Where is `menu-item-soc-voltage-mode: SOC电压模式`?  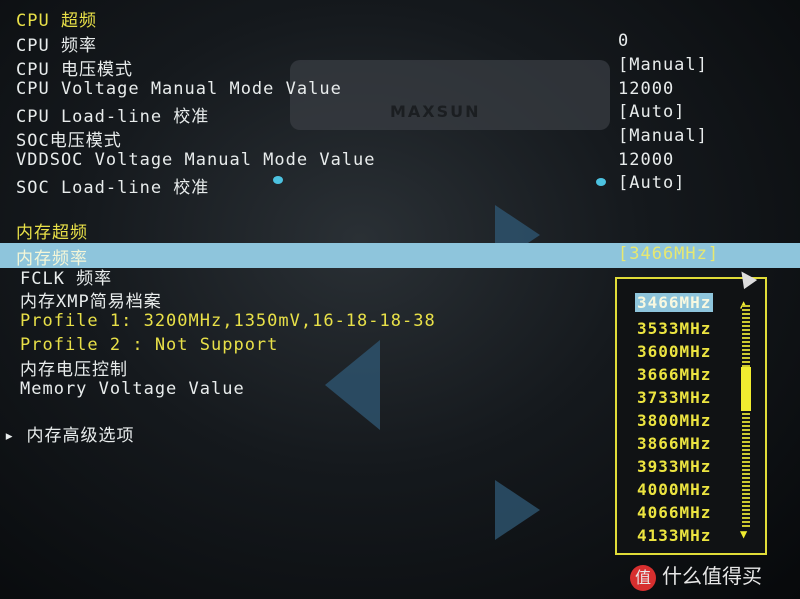
menu-item-soc-voltage-mode: SOC电压模式 is located at coordinates (69, 138).